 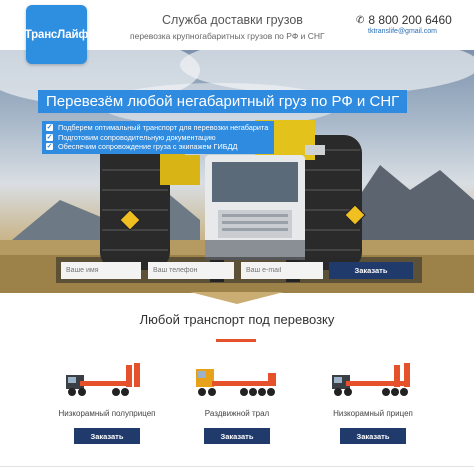 I want to click on email-link: tktranslife@gmail.com, so click(x=402, y=31).